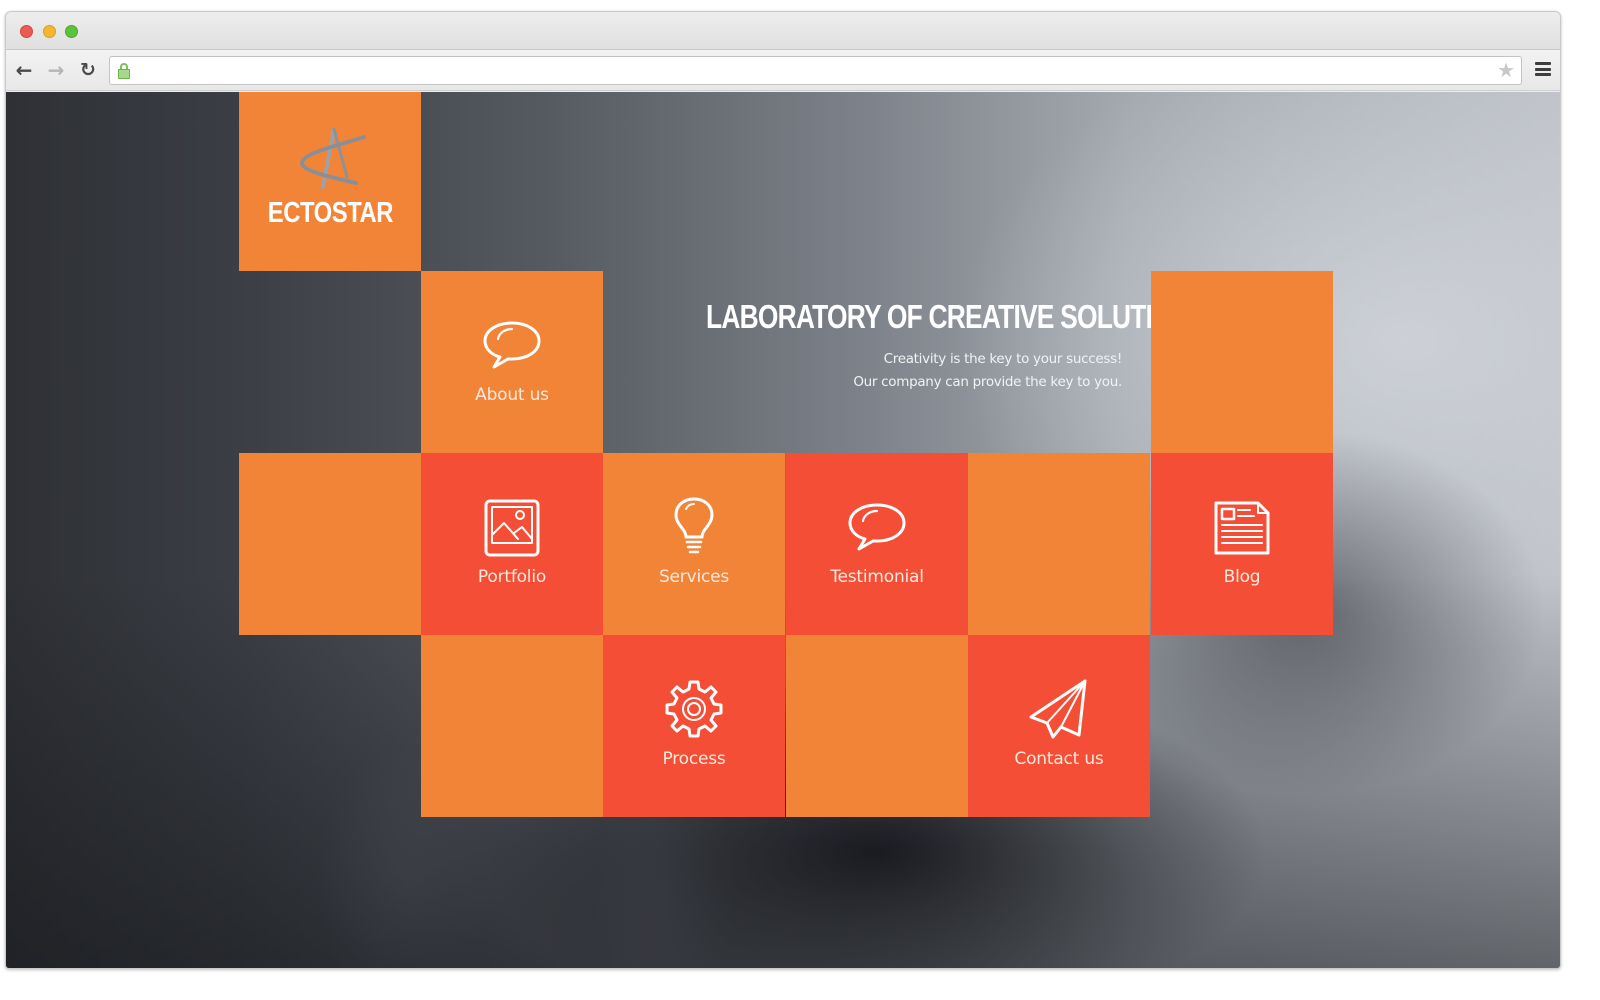 The width and height of the screenshot is (1600, 1000). I want to click on nav-tile-blog: Blog, so click(1242, 544).